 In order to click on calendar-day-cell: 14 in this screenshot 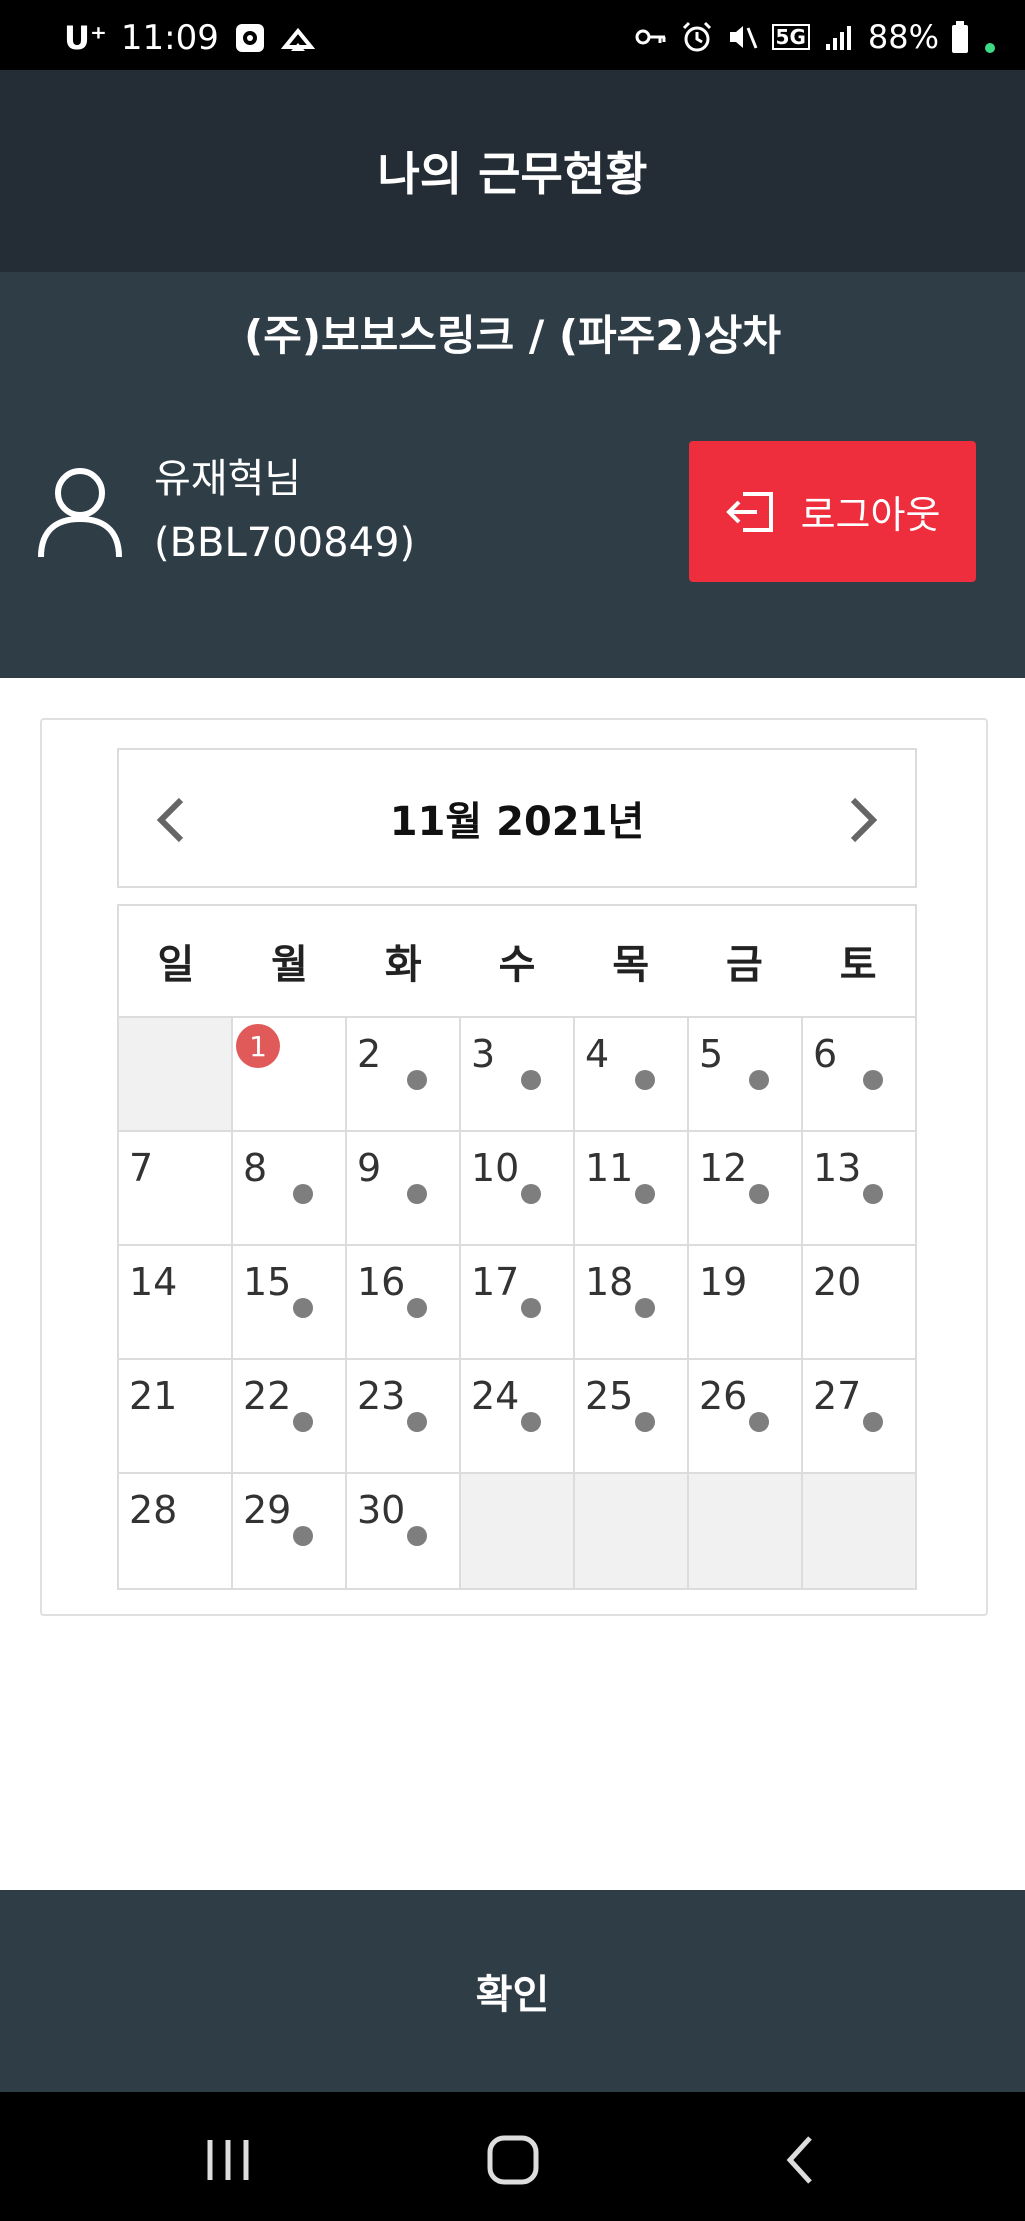, I will do `click(176, 1303)`.